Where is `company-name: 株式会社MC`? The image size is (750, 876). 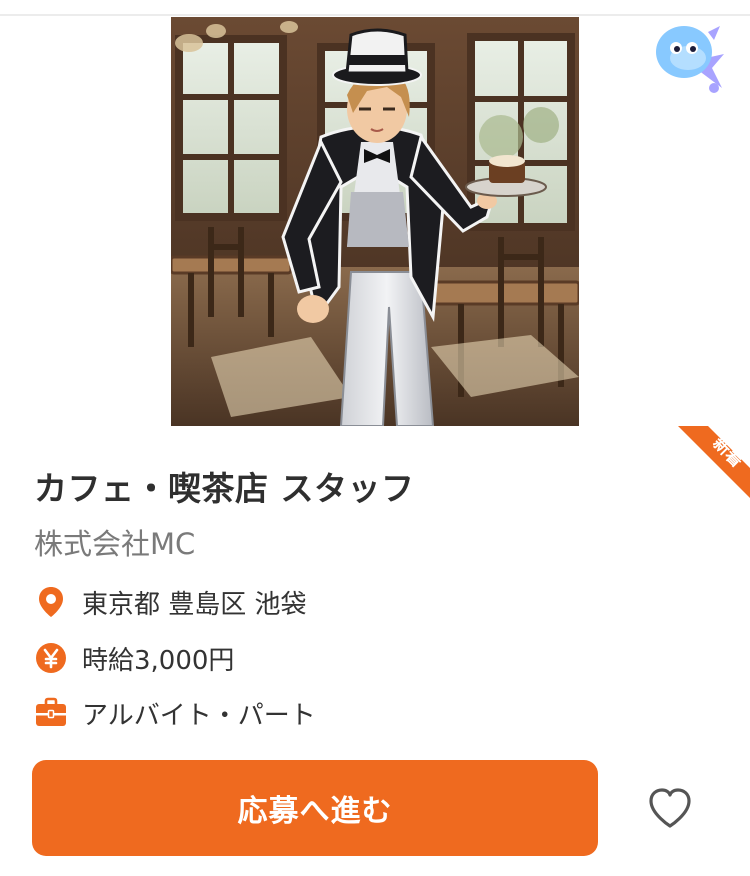
company-name: 株式会社MC is located at coordinates (115, 544).